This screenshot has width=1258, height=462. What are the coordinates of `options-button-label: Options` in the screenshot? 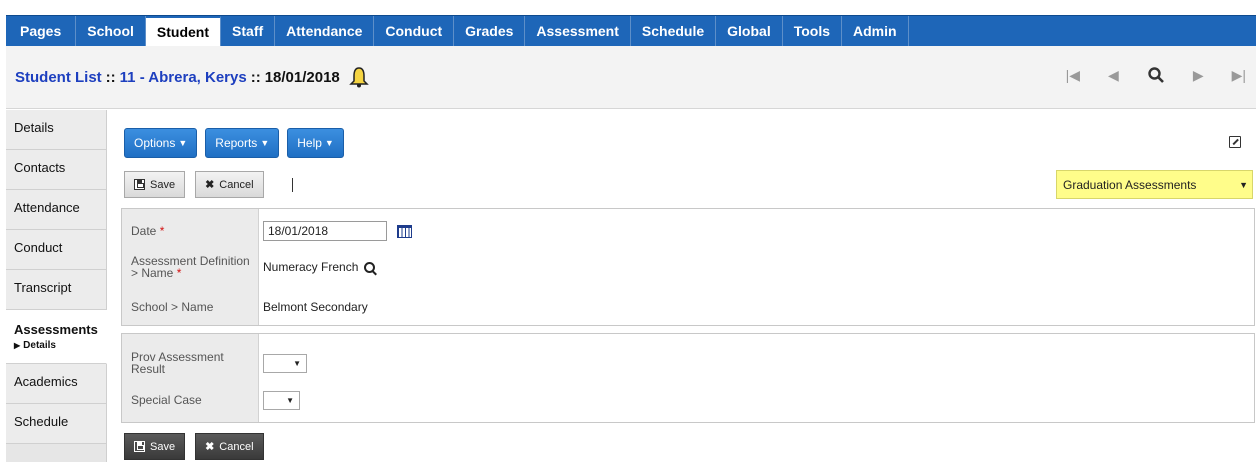 It's located at (155, 143).